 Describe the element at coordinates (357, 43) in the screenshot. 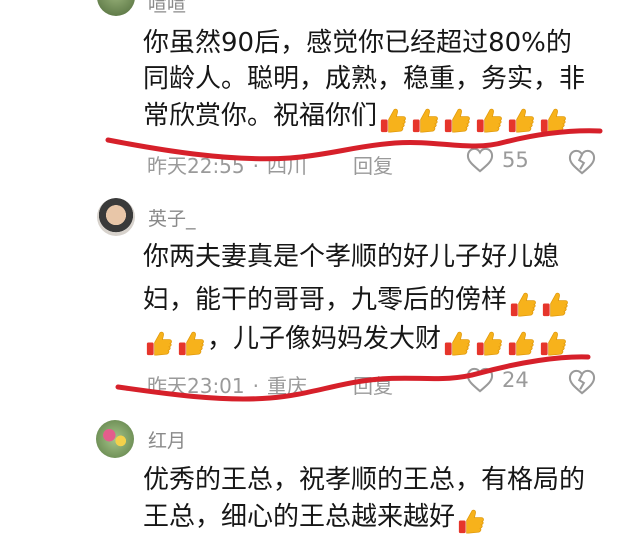

I see `comment-text-line: 你虽然90后，感觉你已经超过80%的` at that location.